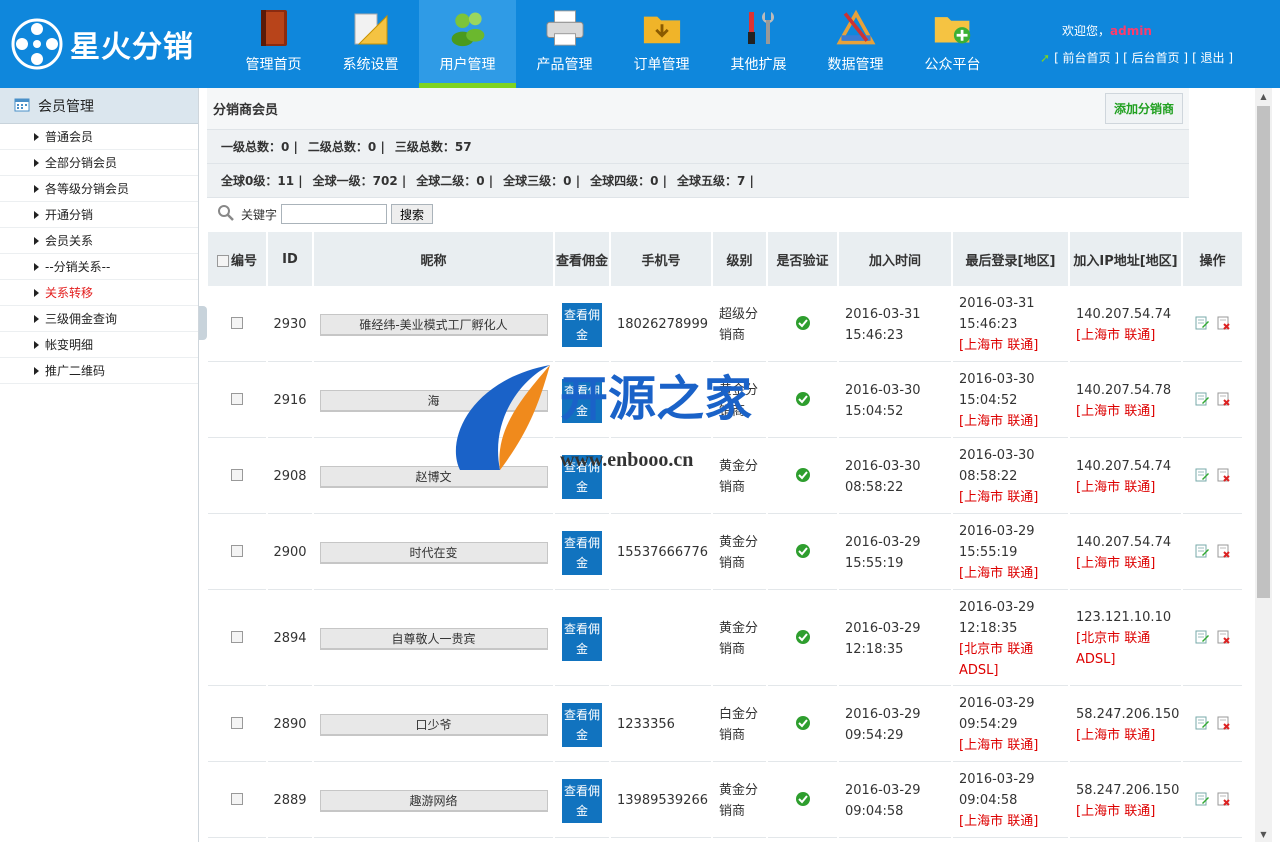 This screenshot has height=842, width=1280. I want to click on add-distributor-button: 添加分销商, so click(1143, 108).